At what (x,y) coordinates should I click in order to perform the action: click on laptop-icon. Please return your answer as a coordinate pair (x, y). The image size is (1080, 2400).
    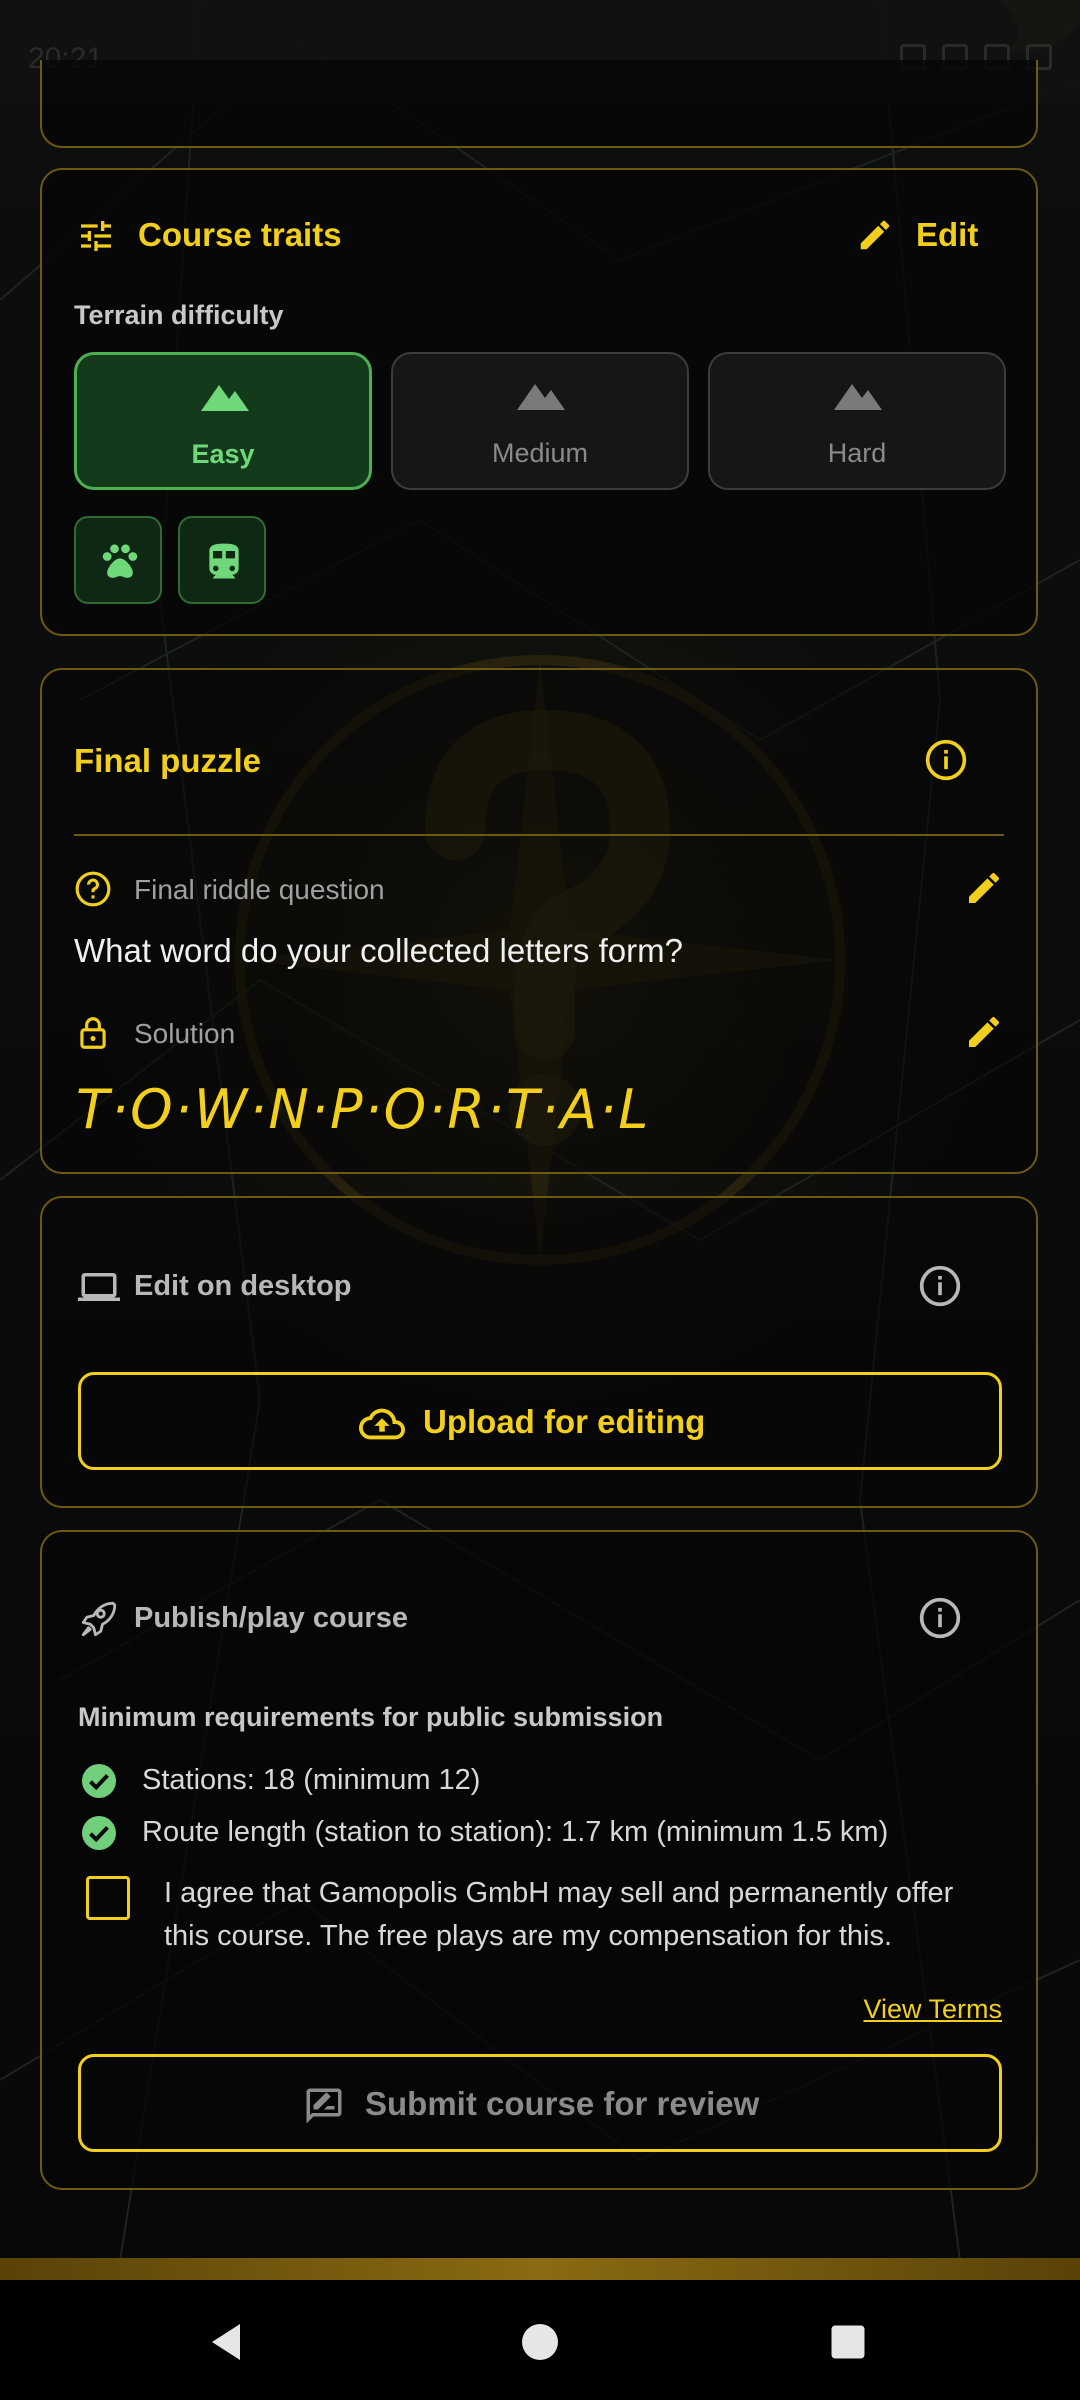
    Looking at the image, I should click on (99, 1287).